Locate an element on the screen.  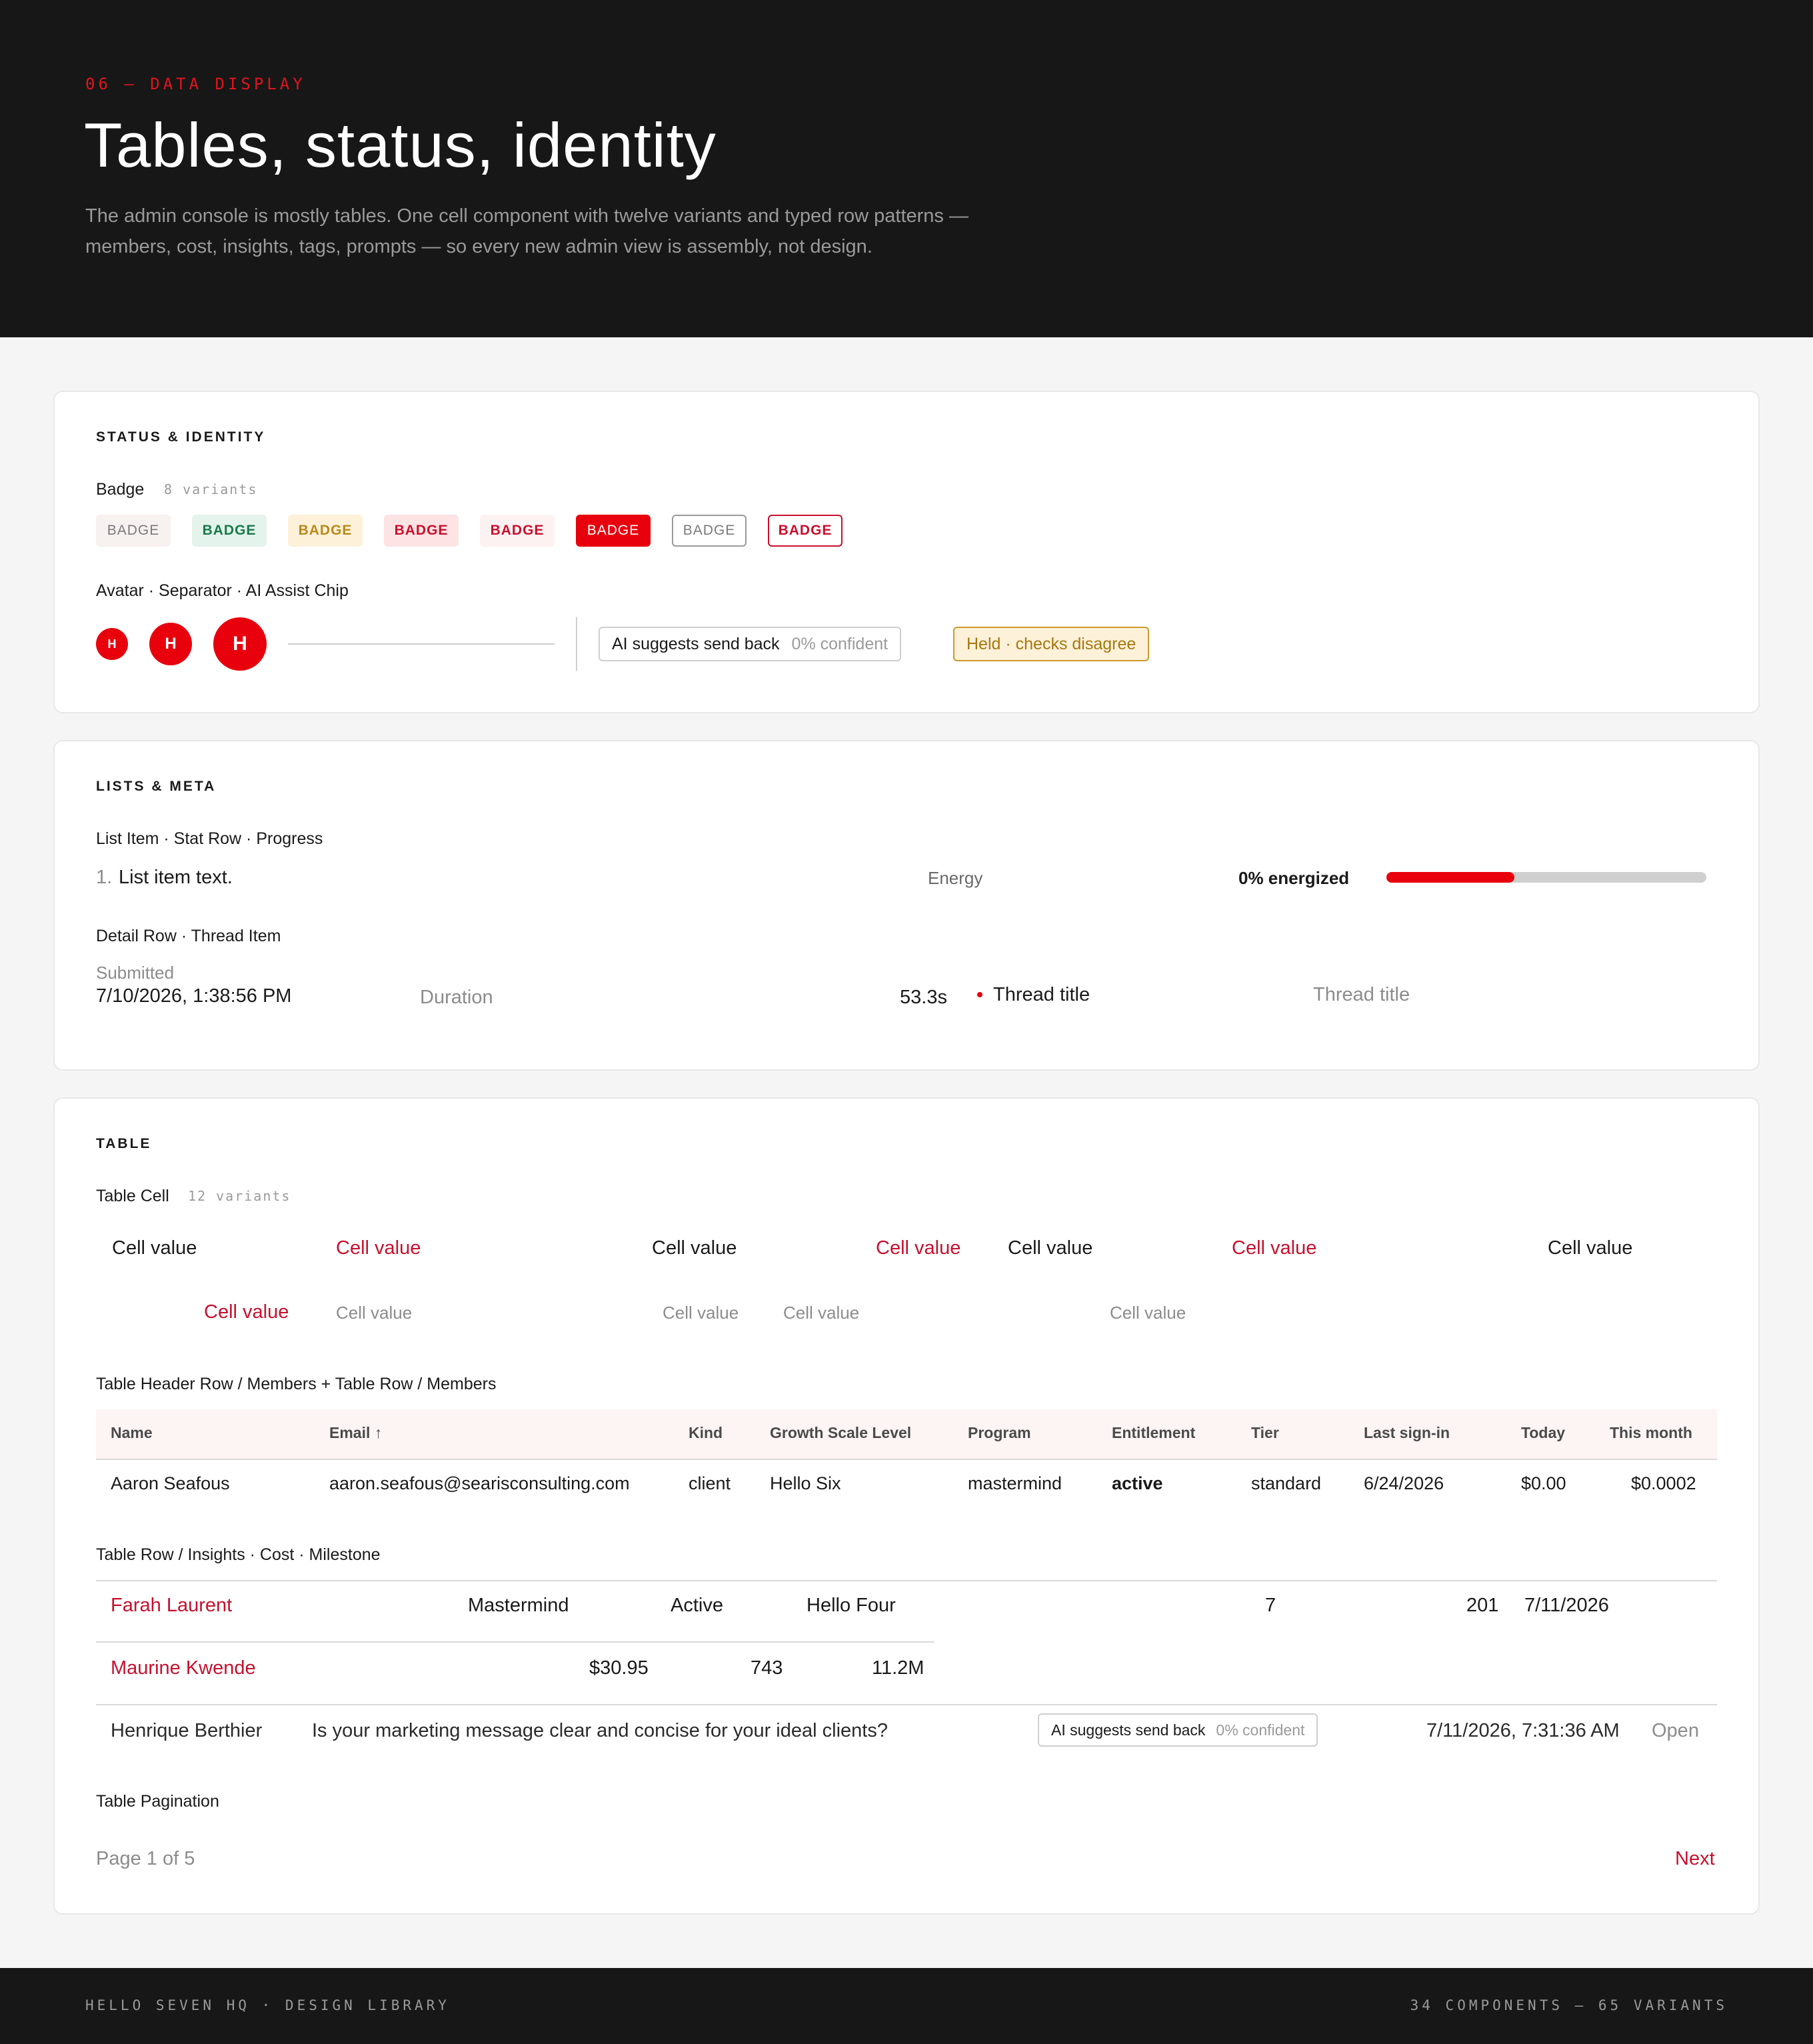
member-growth-level: Hello Six is located at coordinates (805, 1483).